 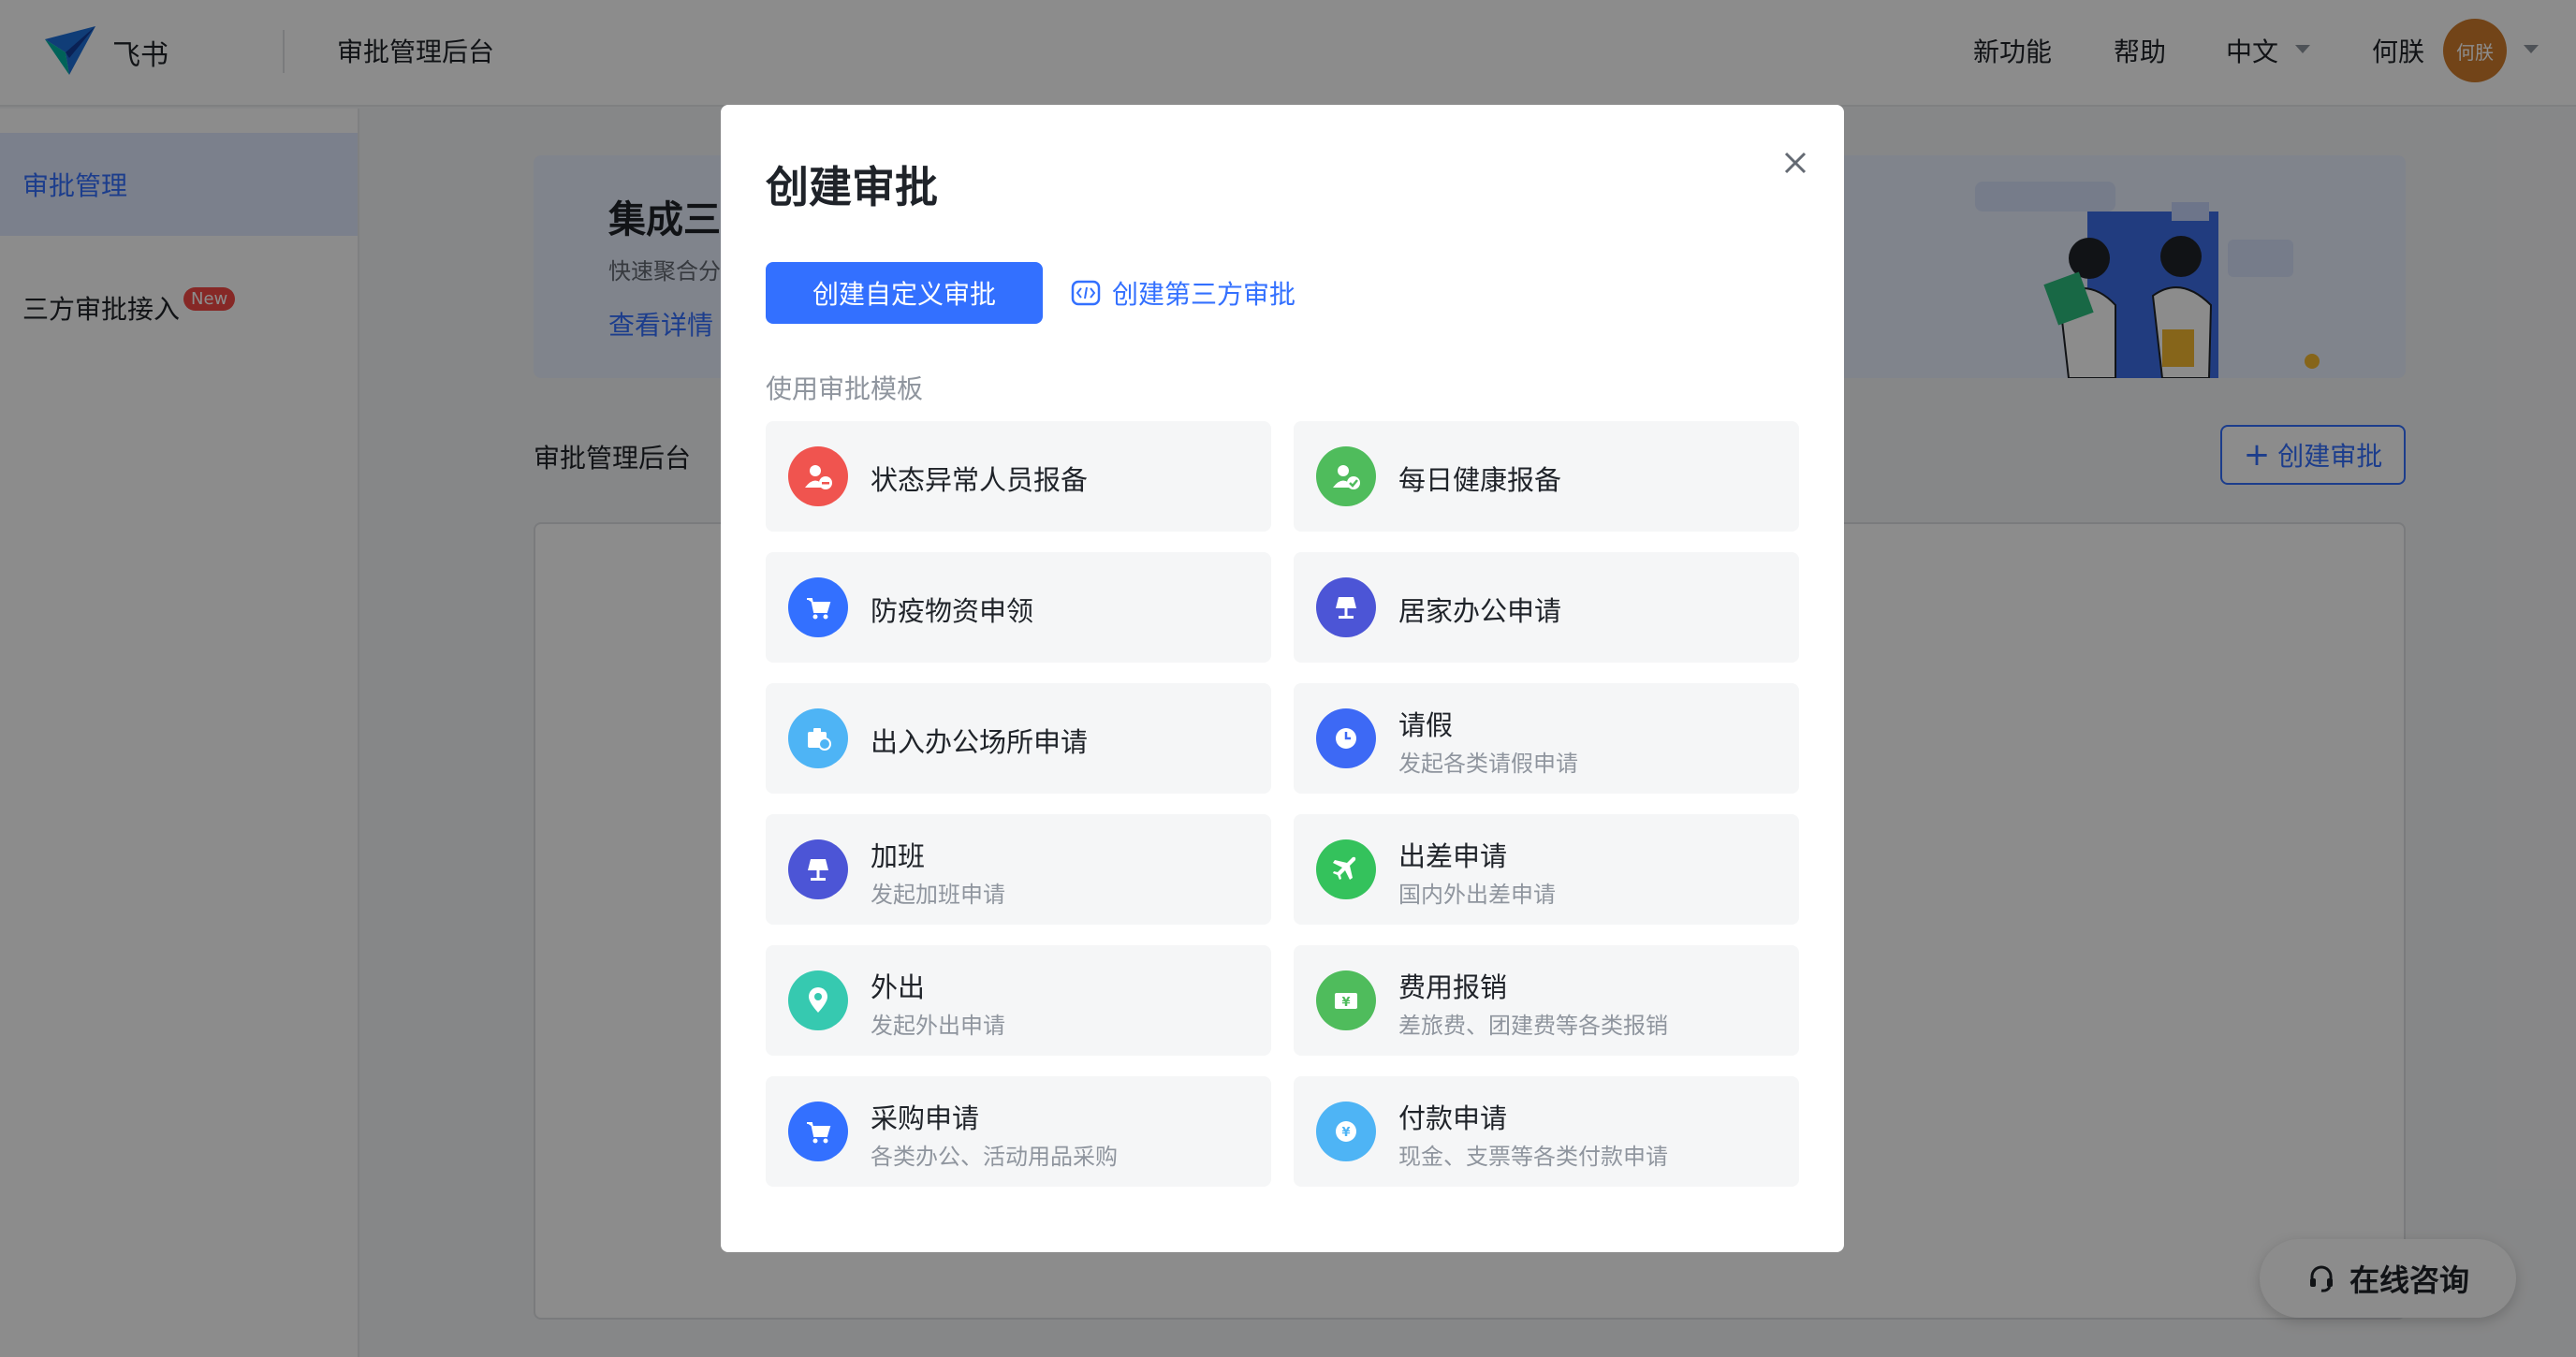 What do you see at coordinates (852, 187) in the screenshot?
I see `modal-title: 创建审批` at bounding box center [852, 187].